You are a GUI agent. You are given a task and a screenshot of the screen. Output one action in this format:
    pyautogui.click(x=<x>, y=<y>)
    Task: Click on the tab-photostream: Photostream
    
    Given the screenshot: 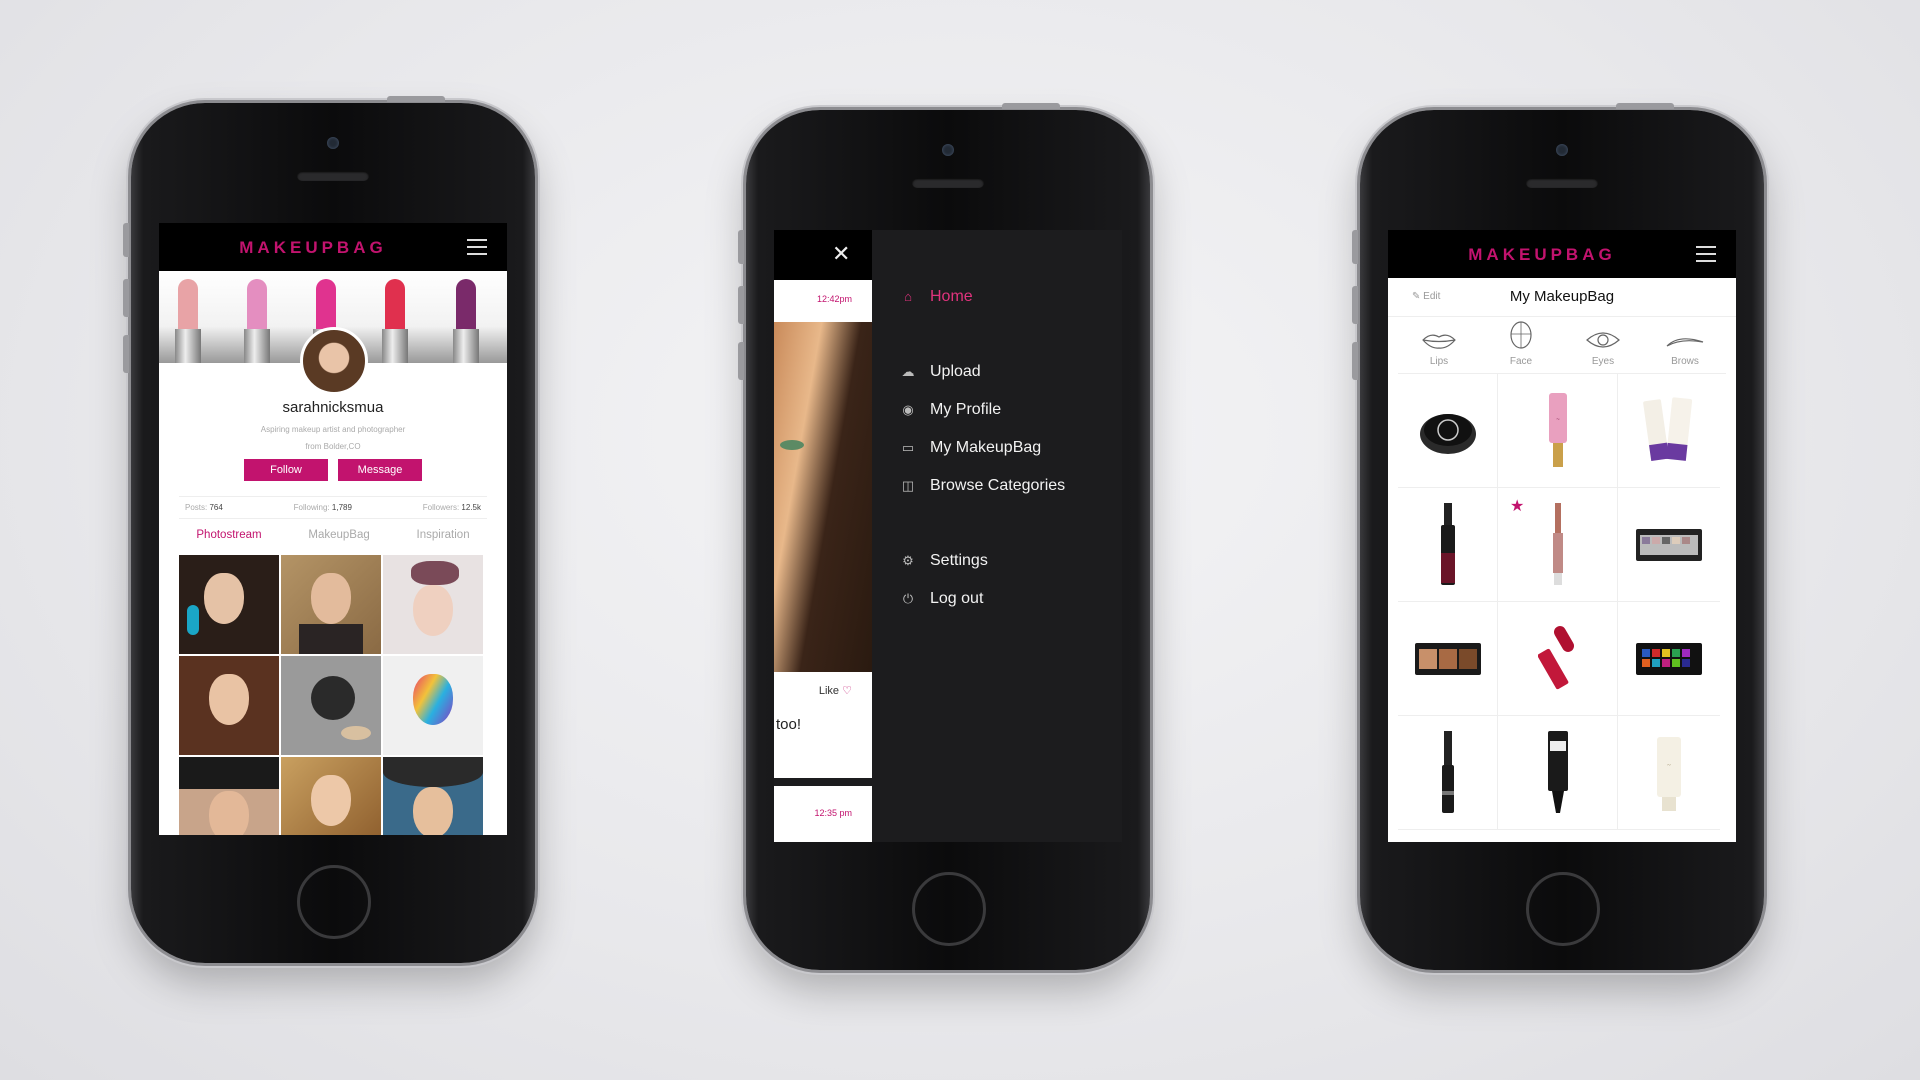 What is the action you would take?
    pyautogui.click(x=228, y=535)
    